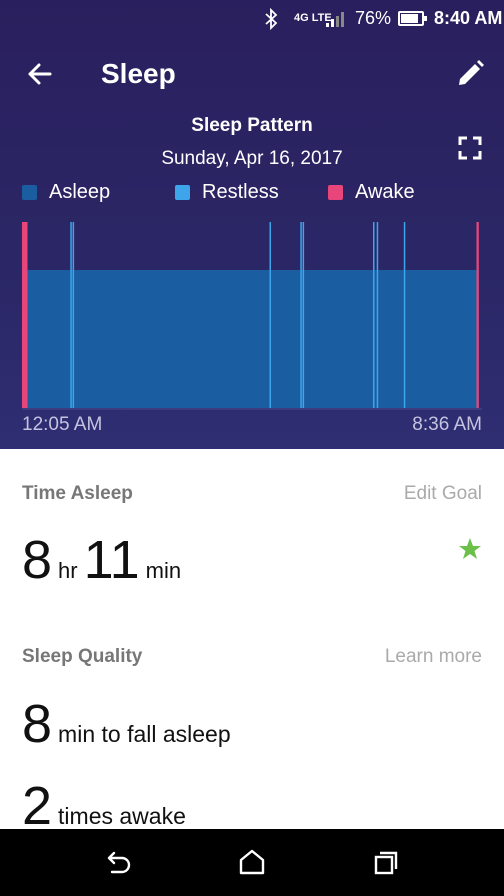 The image size is (504, 896). What do you see at coordinates (62, 424) in the screenshot?
I see `chart-start-time: 12:05 AM` at bounding box center [62, 424].